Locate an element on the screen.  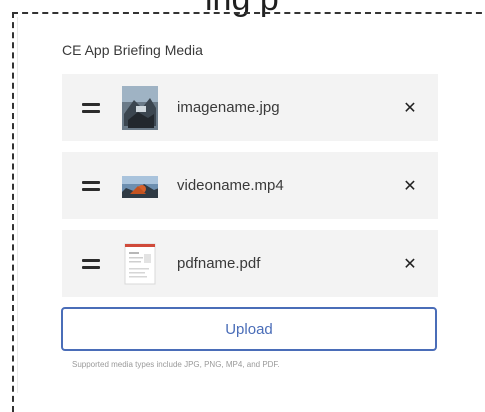
pdf-thumbnail-icon is located at coordinates (140, 264).